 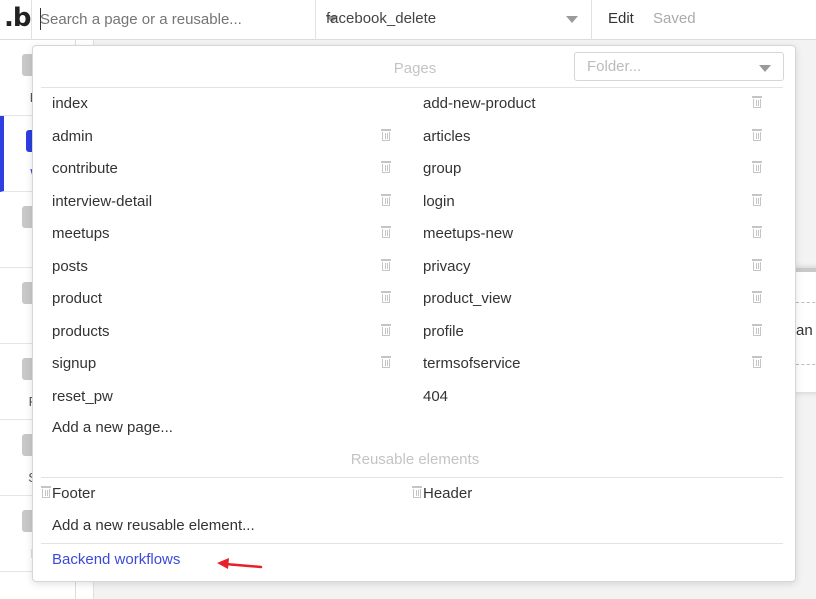 What do you see at coordinates (74, 363) in the screenshot?
I see `page-name: signup` at bounding box center [74, 363].